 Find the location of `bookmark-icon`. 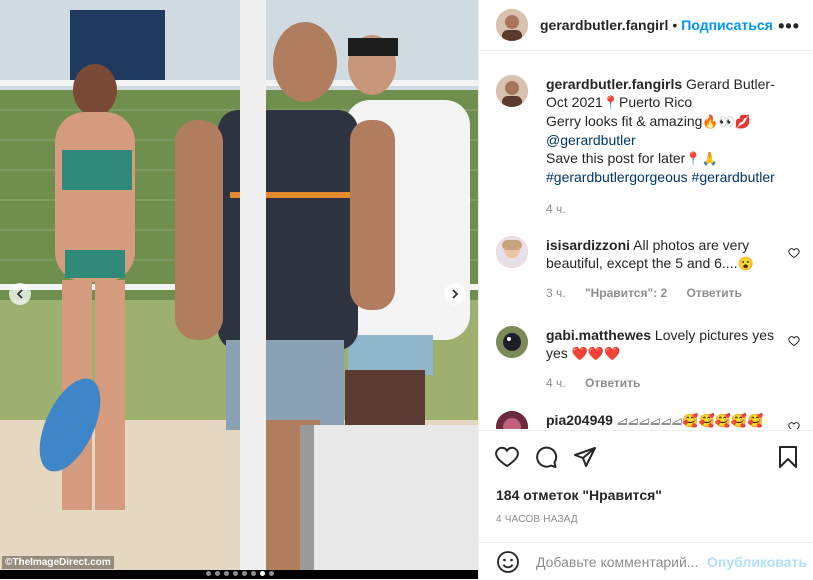

bookmark-icon is located at coordinates (788, 457).